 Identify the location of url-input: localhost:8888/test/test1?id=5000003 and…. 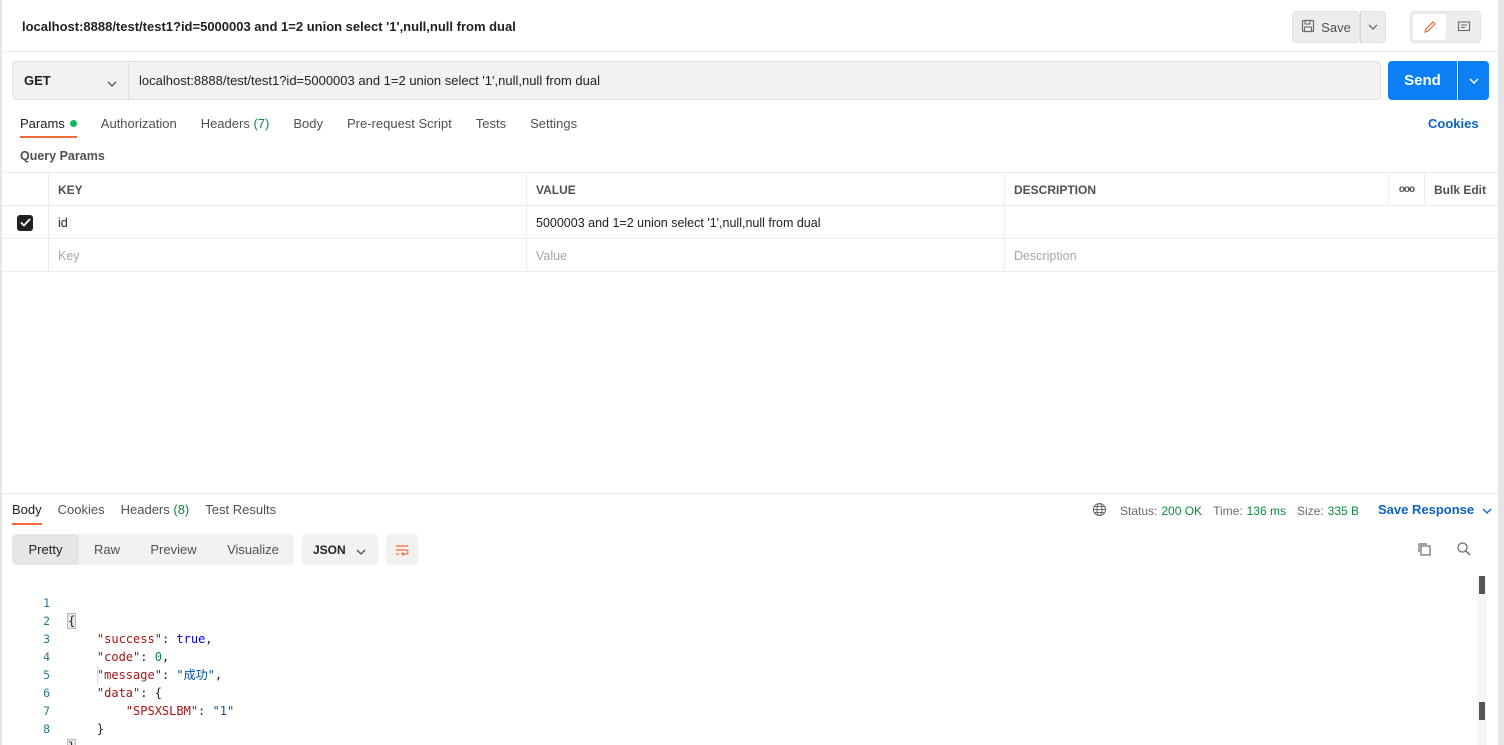
(755, 80).